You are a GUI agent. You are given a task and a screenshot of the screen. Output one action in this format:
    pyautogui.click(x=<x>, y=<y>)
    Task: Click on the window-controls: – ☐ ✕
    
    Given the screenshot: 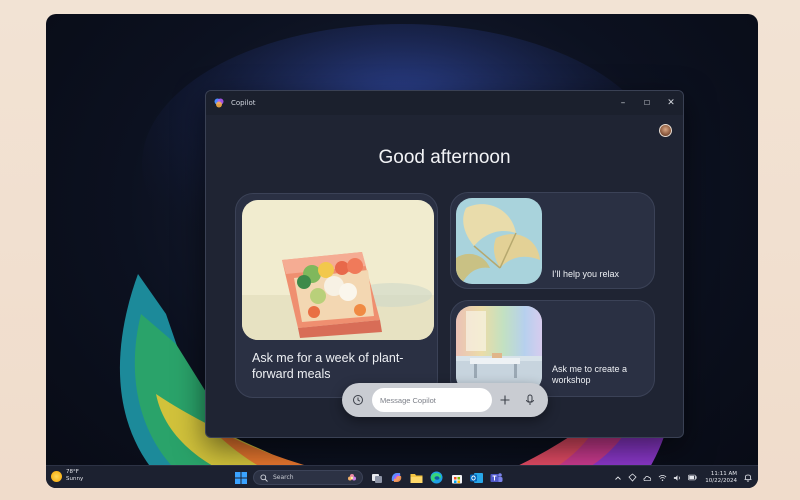 What is the action you would take?
    pyautogui.click(x=647, y=103)
    